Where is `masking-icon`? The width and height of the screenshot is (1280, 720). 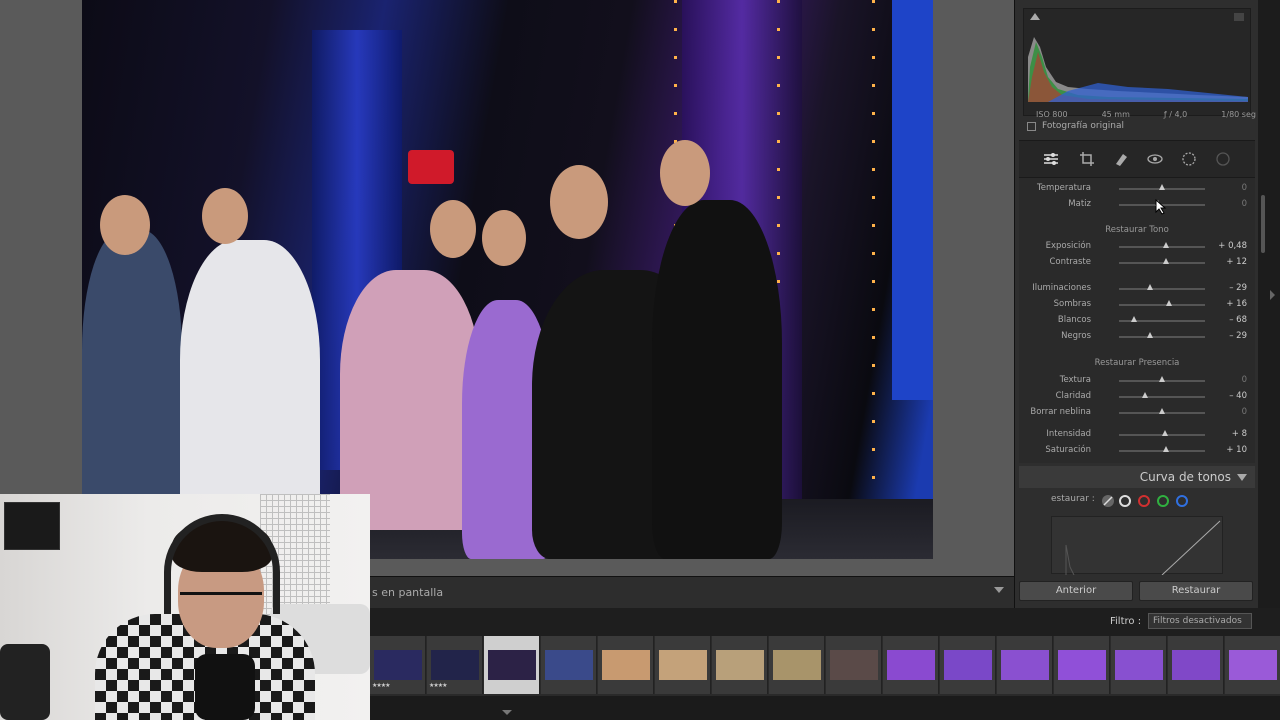
masking-icon is located at coordinates (1189, 159).